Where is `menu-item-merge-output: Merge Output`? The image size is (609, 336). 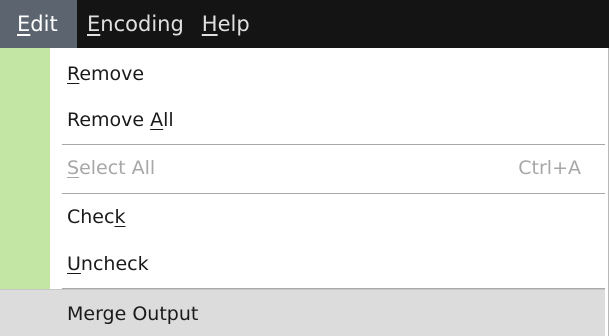
menu-item-merge-output: Merge Output is located at coordinates (302, 312).